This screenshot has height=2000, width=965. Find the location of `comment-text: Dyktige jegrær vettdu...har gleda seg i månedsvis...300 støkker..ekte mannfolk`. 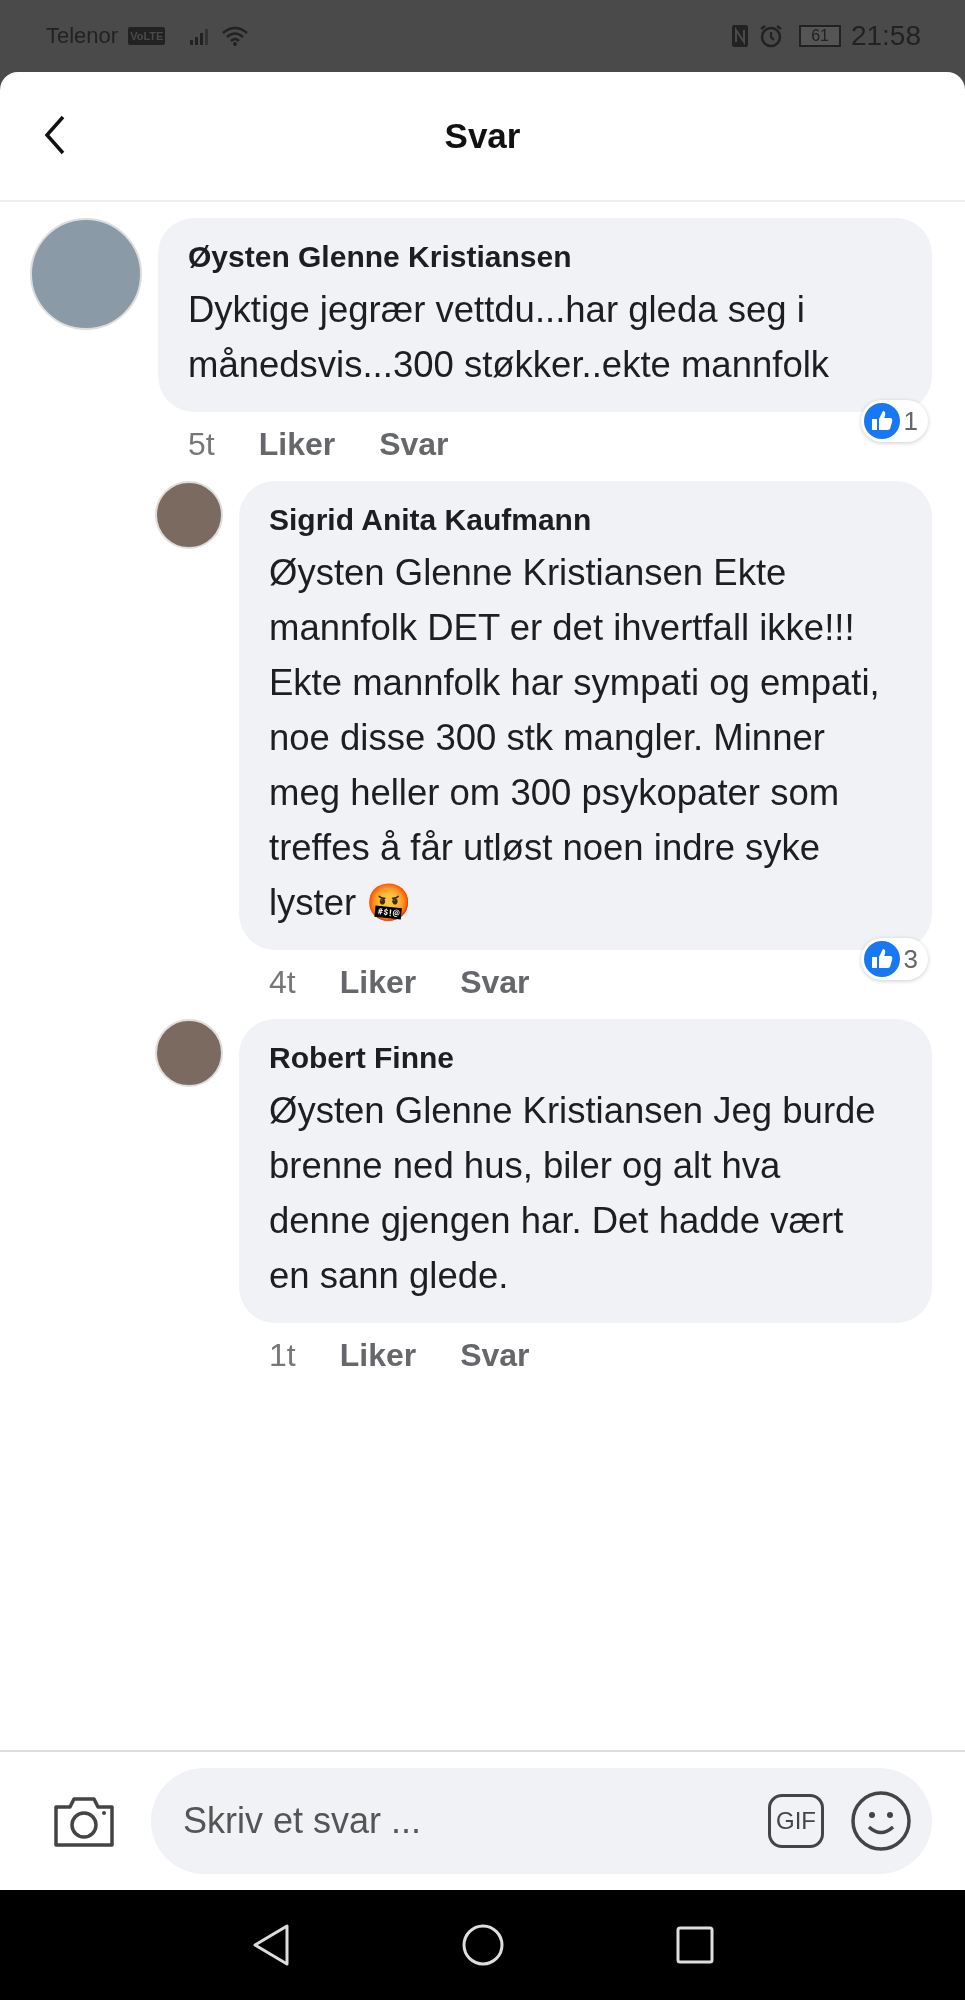

comment-text: Dyktige jegrær vettdu...har gleda seg i månedsvis...300 støkker..ekte mannfolk is located at coordinates (509, 337).